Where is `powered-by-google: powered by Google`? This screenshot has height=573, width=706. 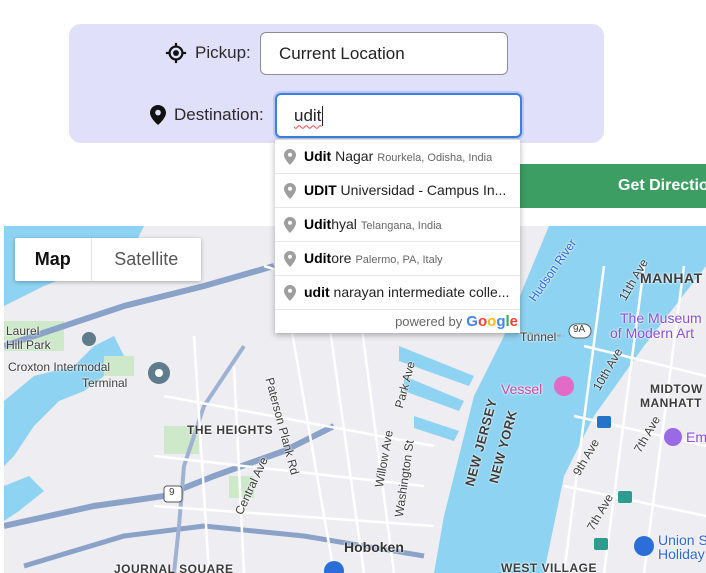 powered-by-google: powered by Google is located at coordinates (397, 321).